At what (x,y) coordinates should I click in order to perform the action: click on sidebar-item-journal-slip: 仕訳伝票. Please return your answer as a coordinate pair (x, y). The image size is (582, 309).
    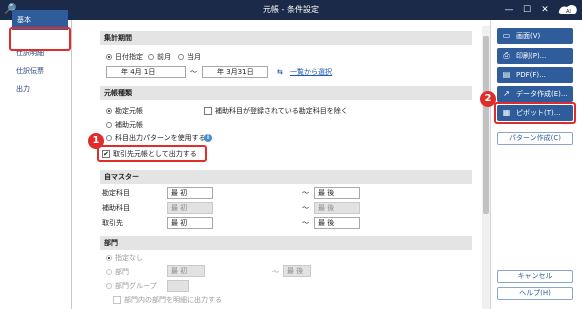
    Looking at the image, I should click on (40, 71).